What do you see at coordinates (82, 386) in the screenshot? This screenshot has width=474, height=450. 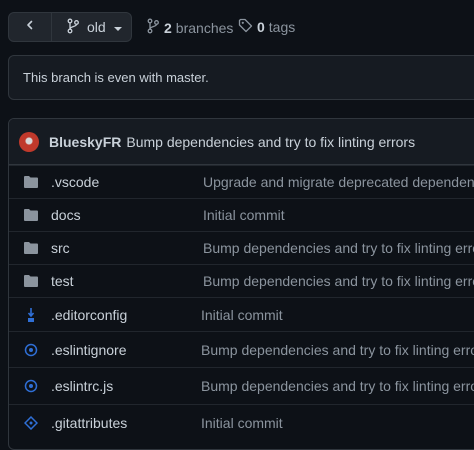 I see `file-name: .eslintrc.js` at bounding box center [82, 386].